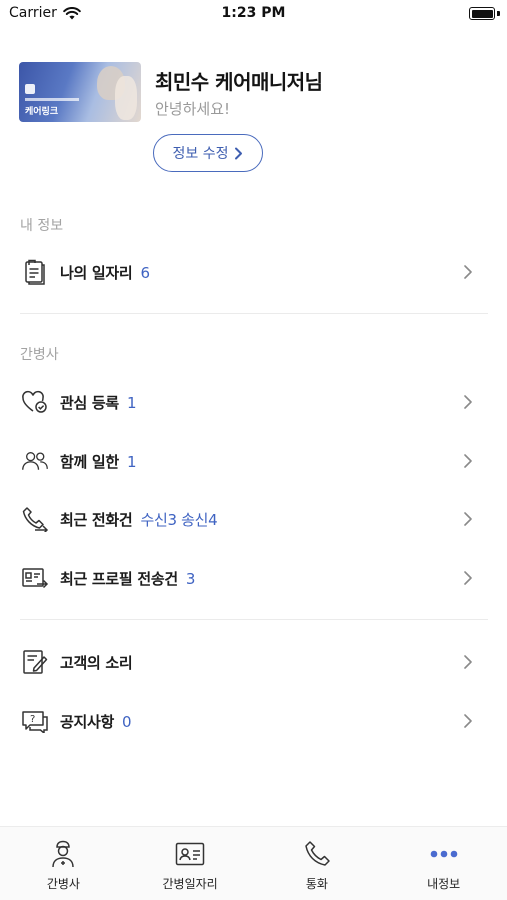 This screenshot has width=507, height=900. I want to click on menu-item-customer-voice: 고객의 소리, so click(253, 662).